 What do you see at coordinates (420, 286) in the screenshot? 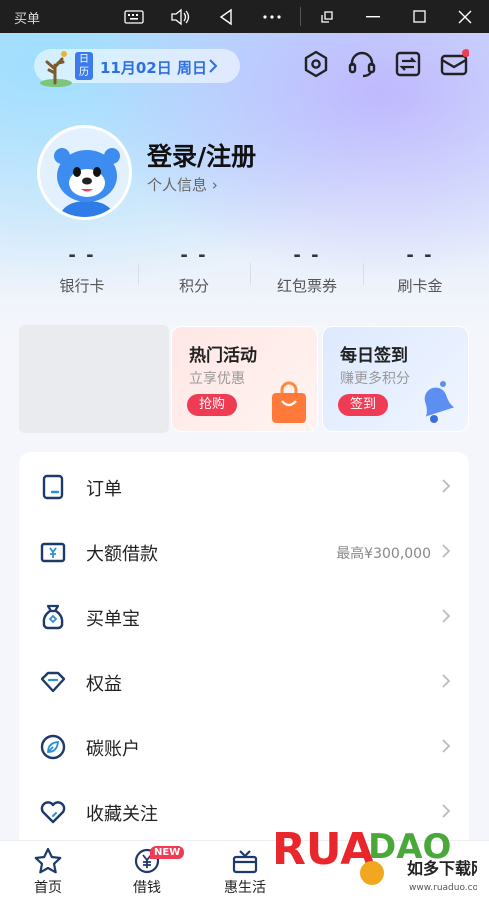
I see `stat-label: 刷卡金` at bounding box center [420, 286].